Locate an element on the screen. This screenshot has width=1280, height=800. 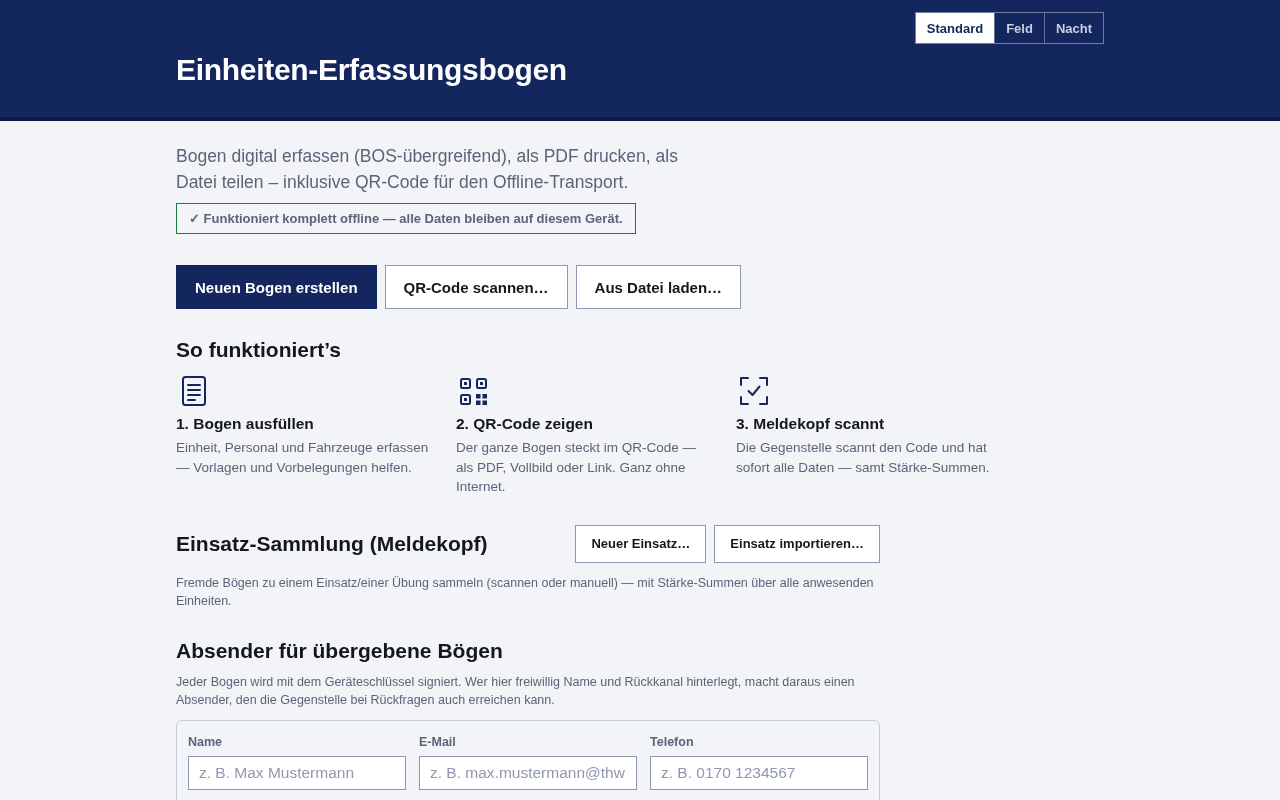
step-description: Der ganze Bogen steckt im QR-Code — als PDF, Vollbild oder Link. Ganz ohne Internet. is located at coordinates (577, 467).